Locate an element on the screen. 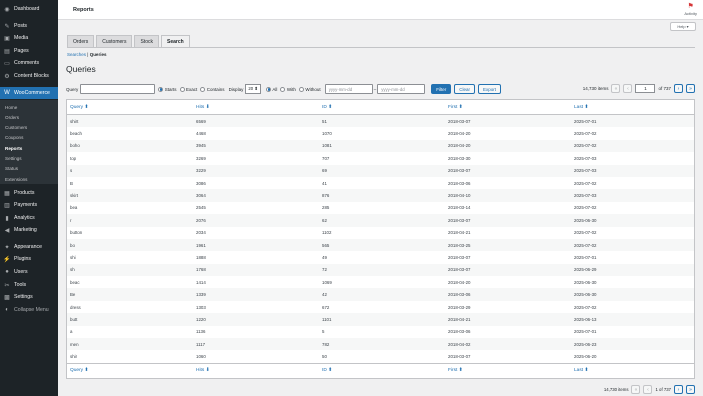 Image resolution: width=703 pixels, height=396 pixels. items-count: 14,730 items is located at coordinates (595, 88).